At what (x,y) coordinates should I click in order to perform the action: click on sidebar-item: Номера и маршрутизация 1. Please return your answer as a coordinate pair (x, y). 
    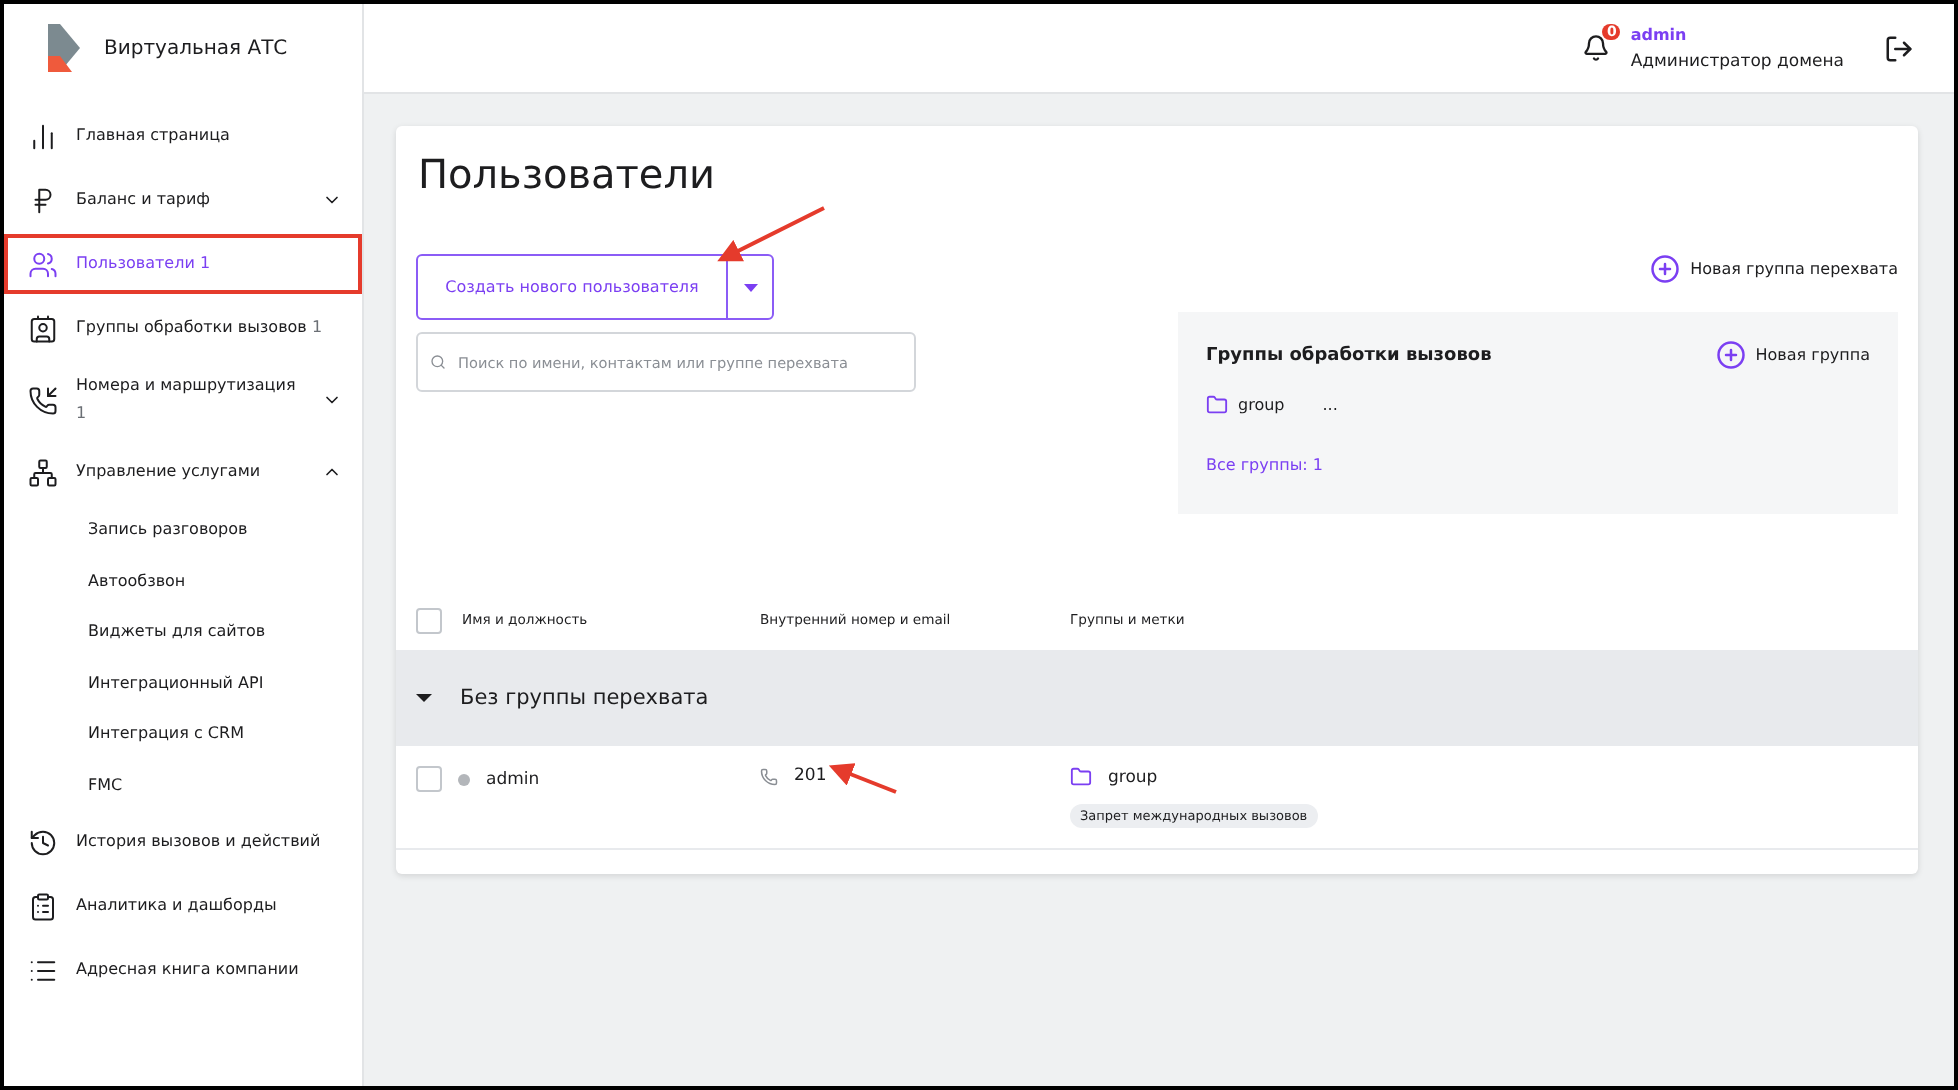
    Looking at the image, I should click on (183, 400).